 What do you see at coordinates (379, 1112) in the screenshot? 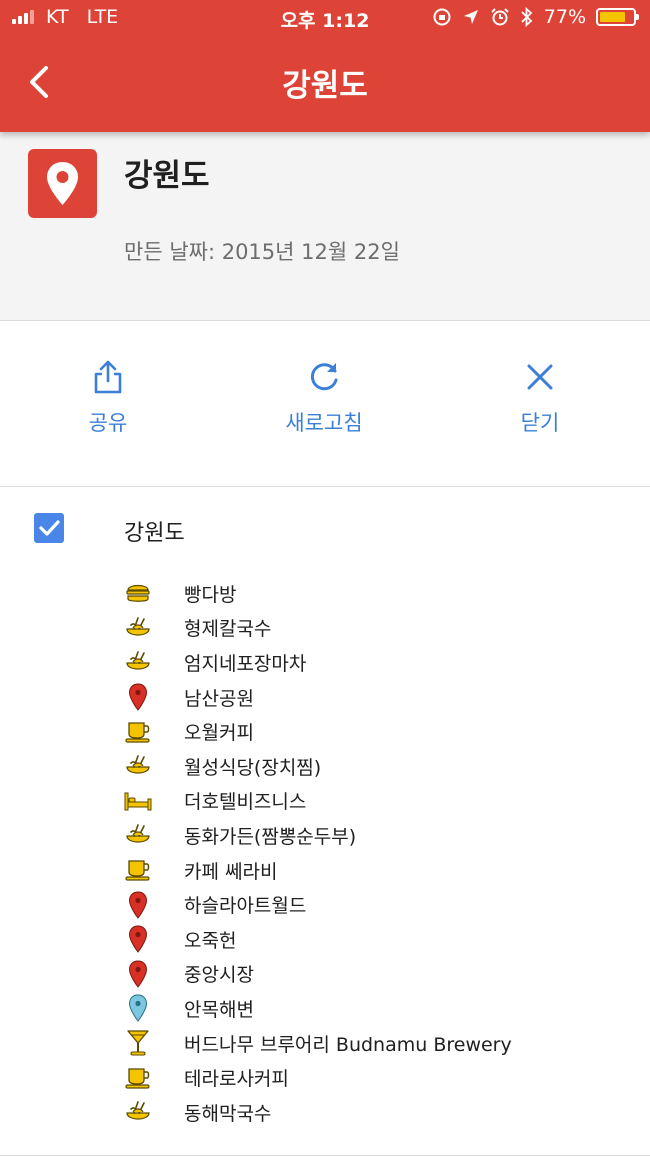
I see `list-item: 동해막국수` at bounding box center [379, 1112].